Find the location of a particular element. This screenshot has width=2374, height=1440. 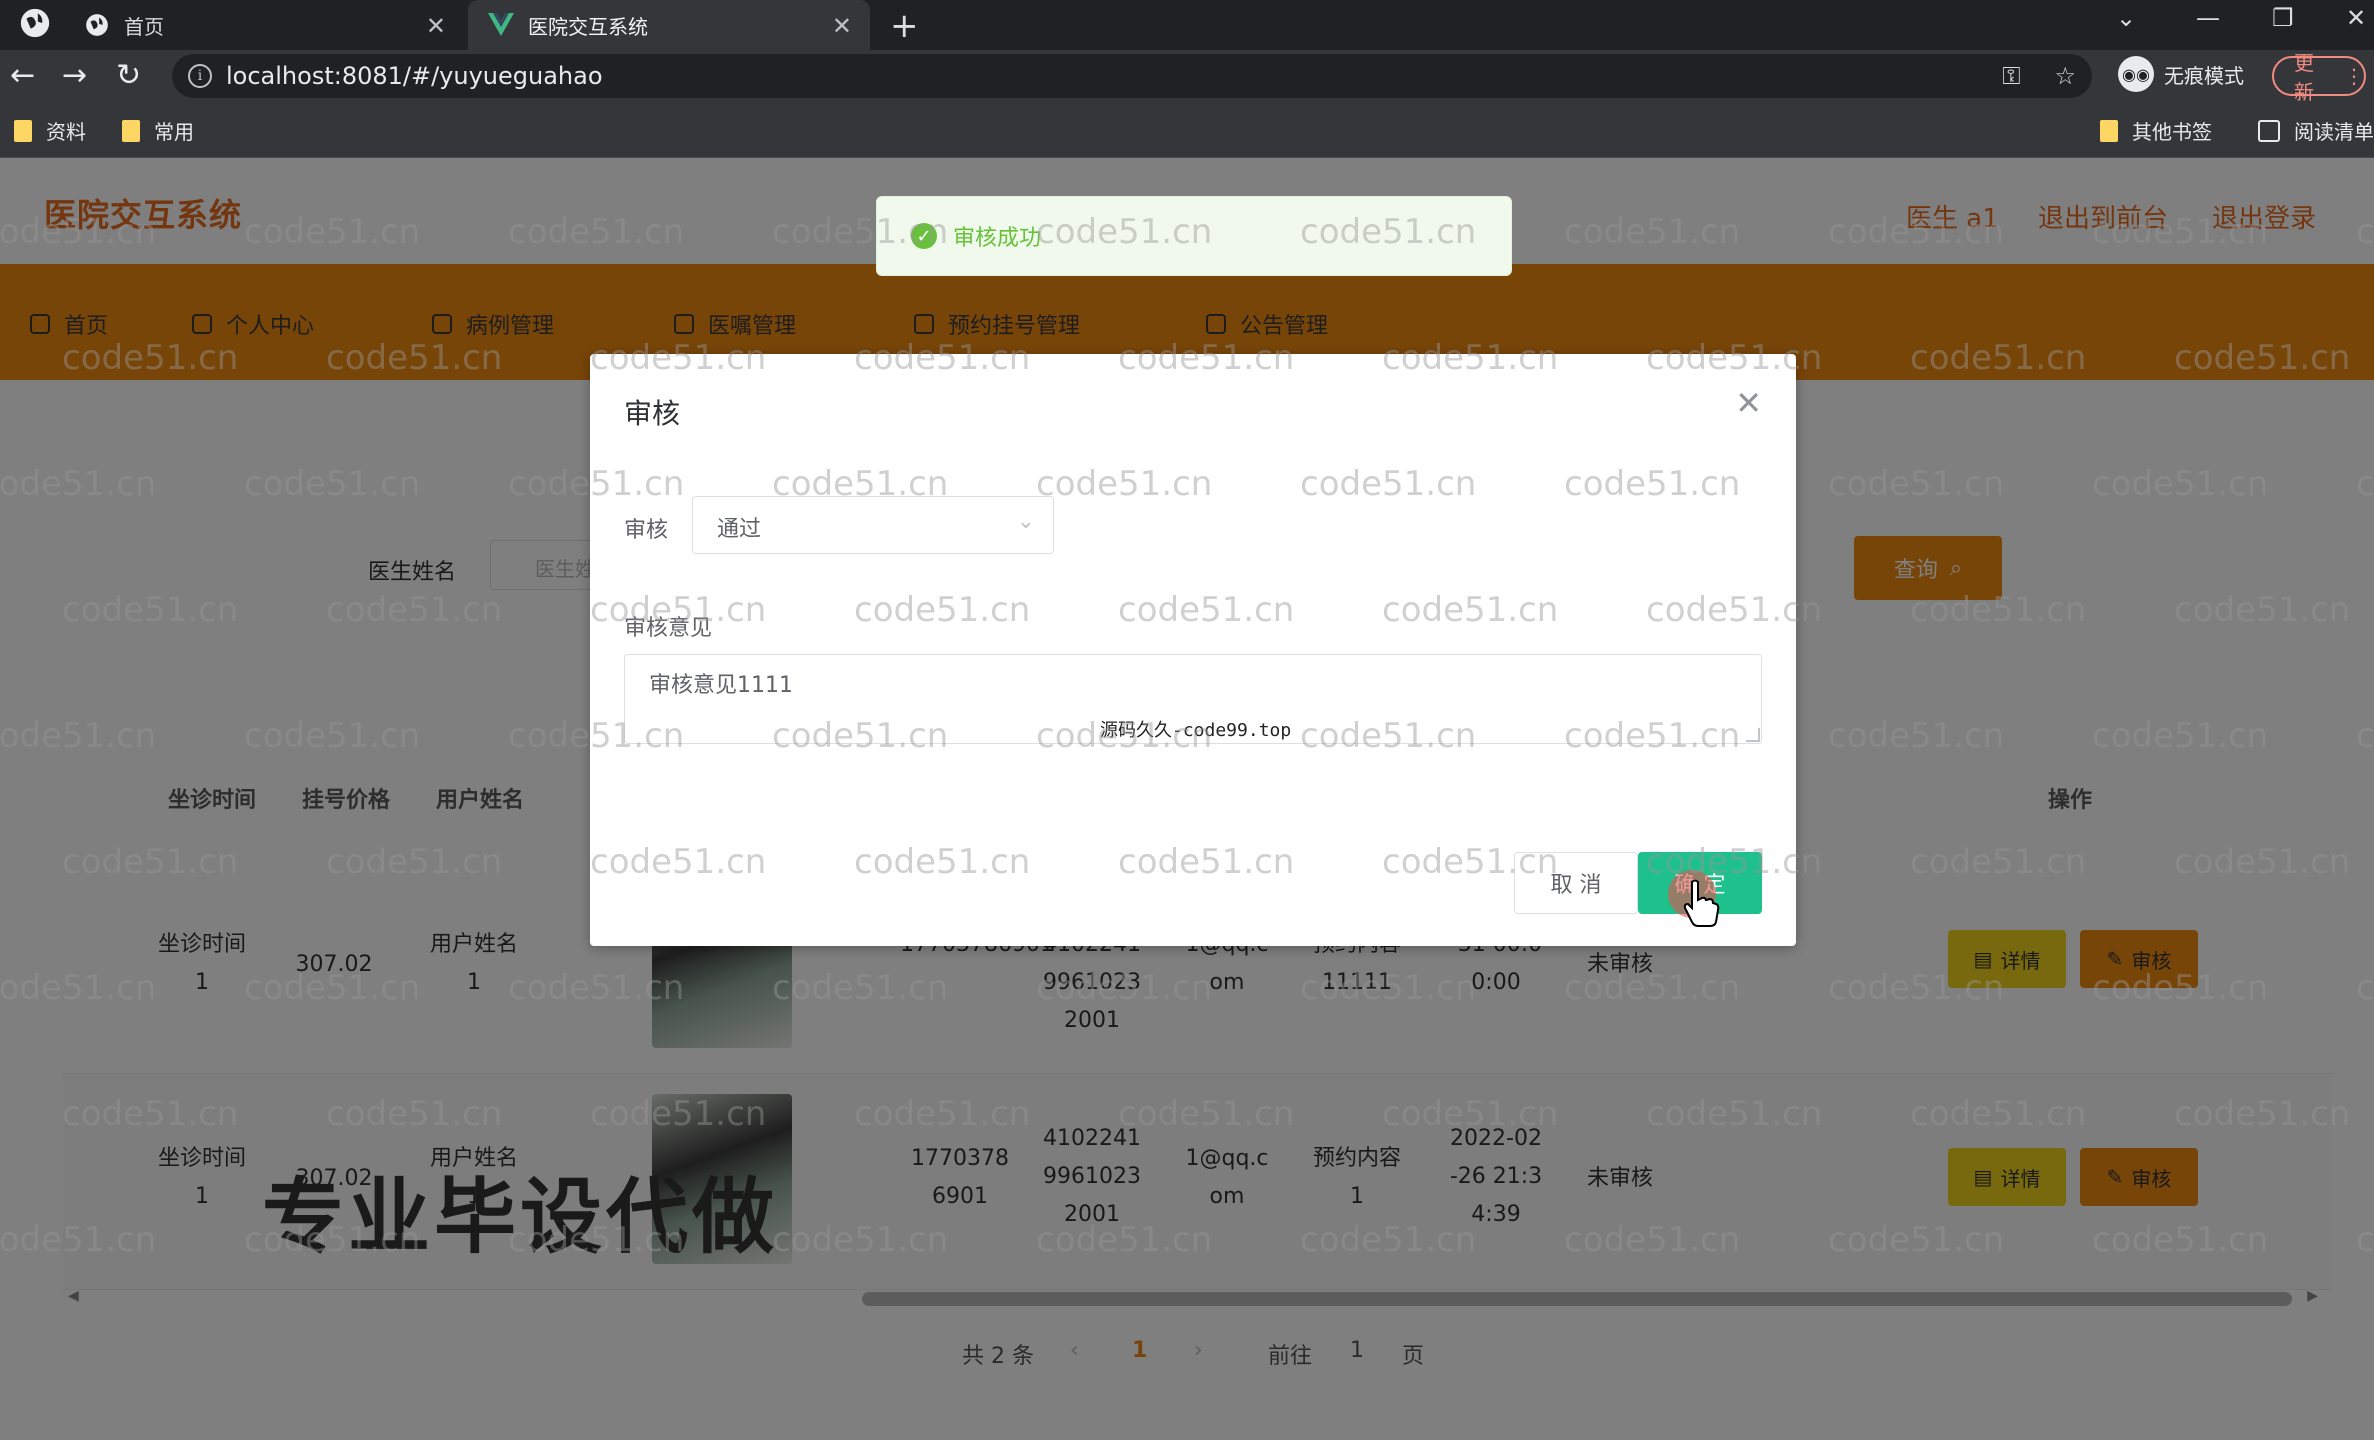

bookmark-label: 常用 is located at coordinates (174, 132).